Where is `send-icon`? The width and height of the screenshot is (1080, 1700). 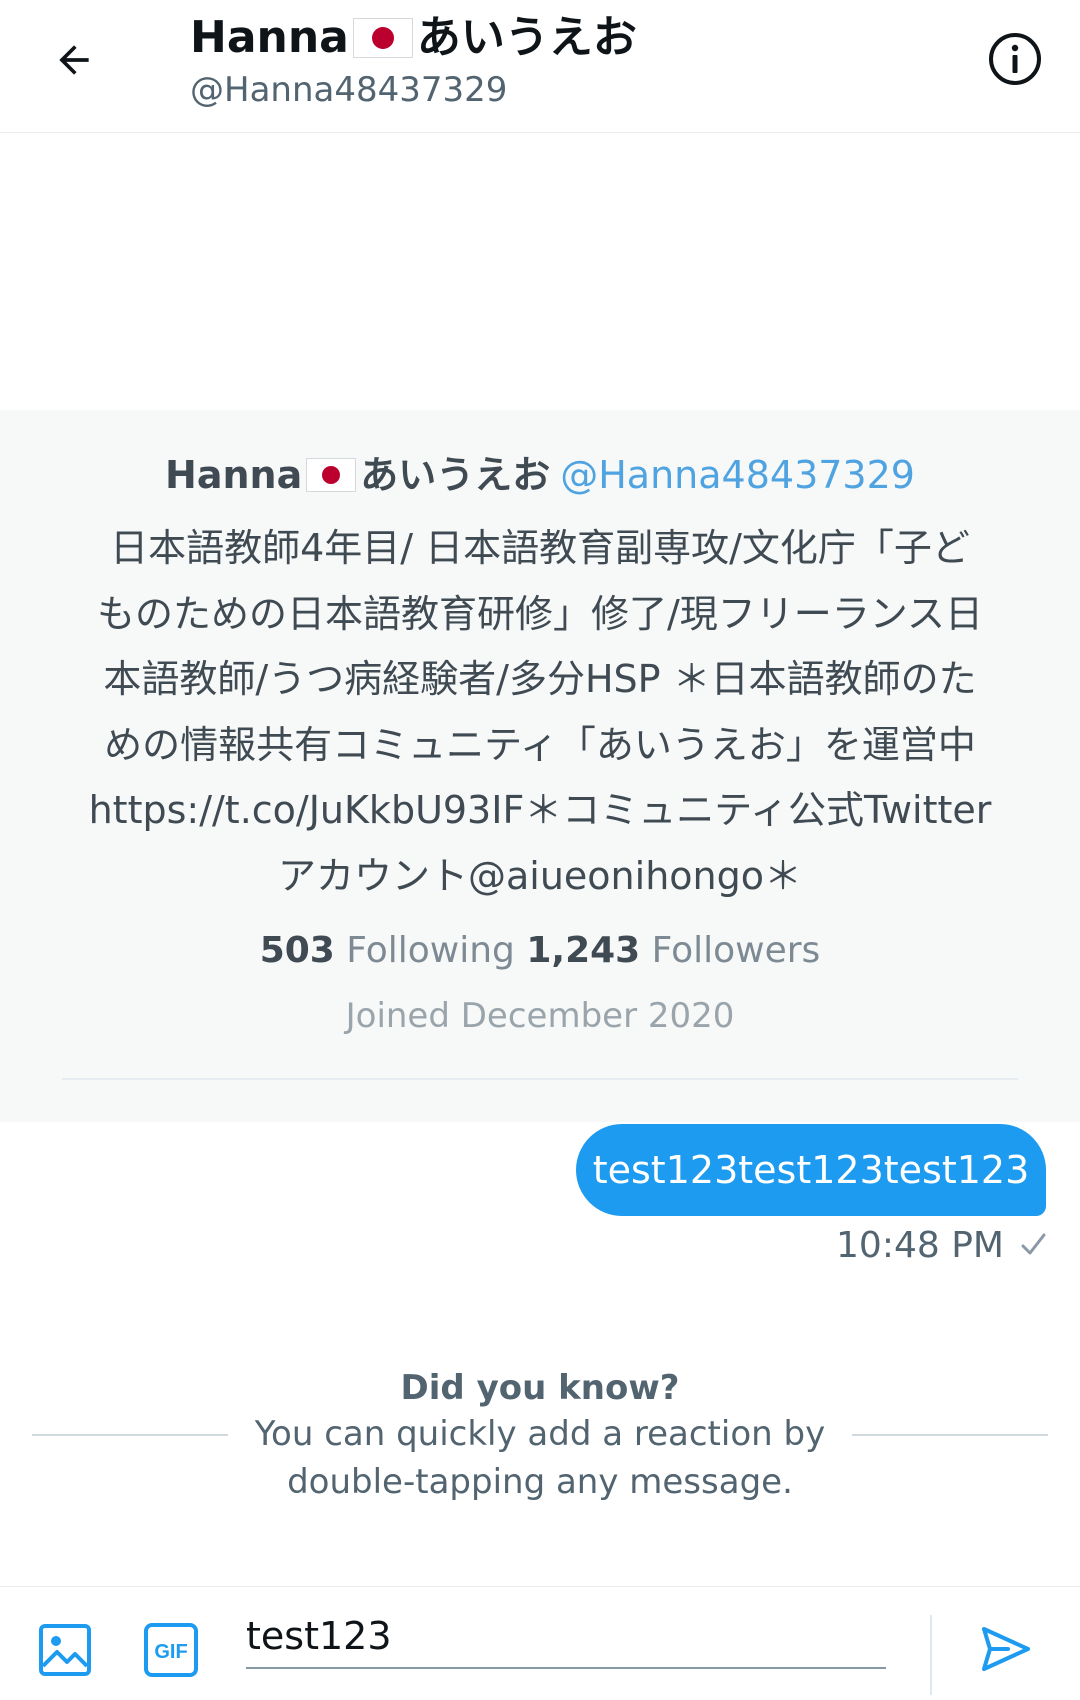 send-icon is located at coordinates (1006, 1651).